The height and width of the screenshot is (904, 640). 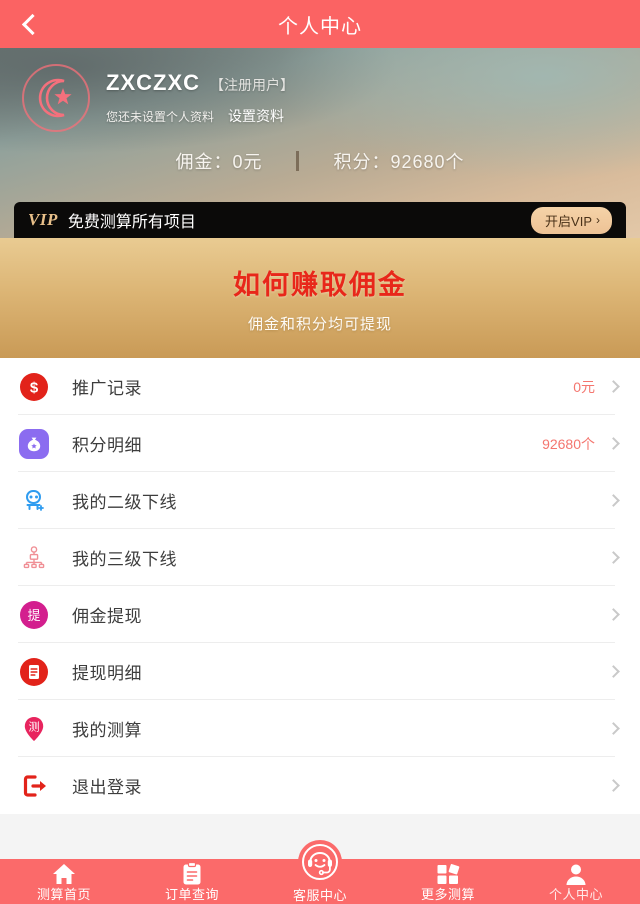 I want to click on home-icon, so click(x=64, y=874).